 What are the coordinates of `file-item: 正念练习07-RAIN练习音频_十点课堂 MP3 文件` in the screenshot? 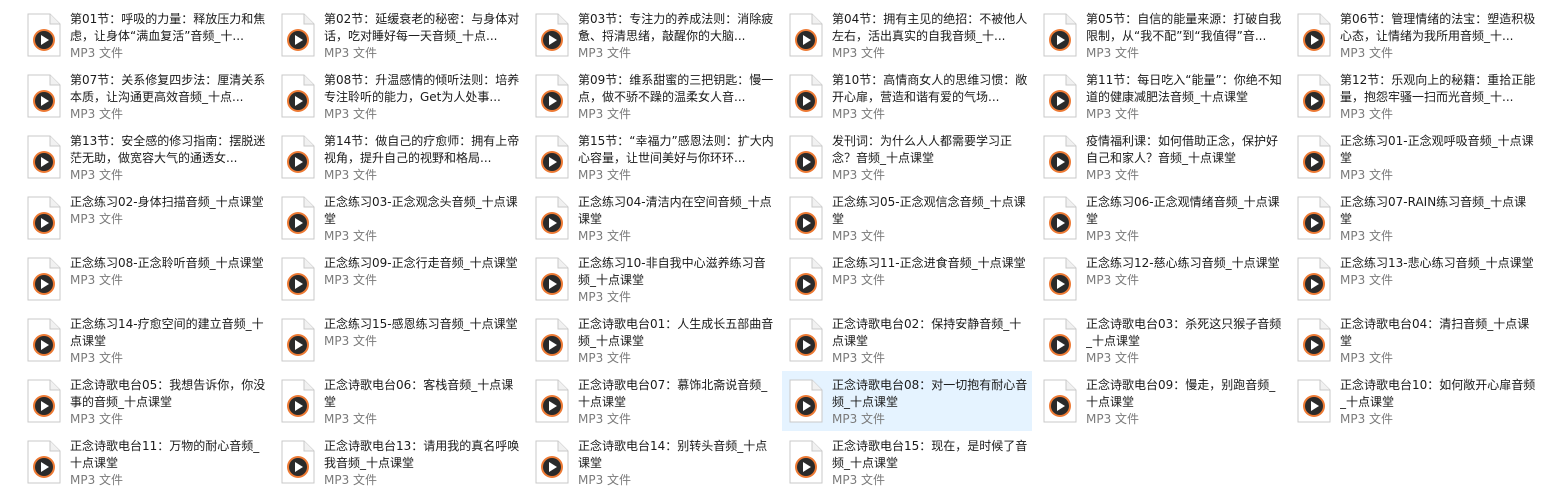 It's located at (1415, 218).